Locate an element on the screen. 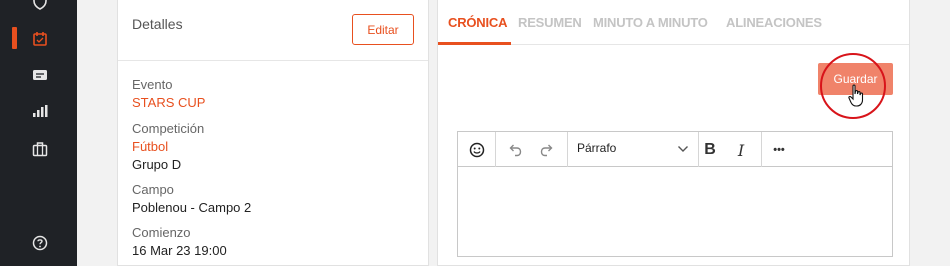  help-icon is located at coordinates (40, 243).